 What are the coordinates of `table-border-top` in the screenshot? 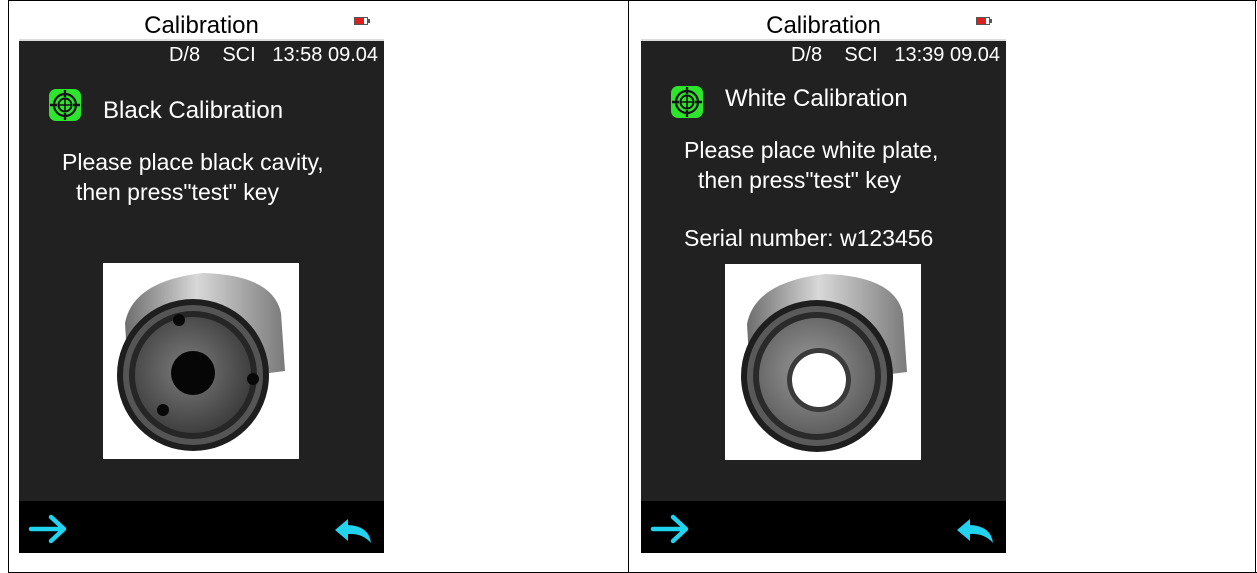 It's located at (632, 0).